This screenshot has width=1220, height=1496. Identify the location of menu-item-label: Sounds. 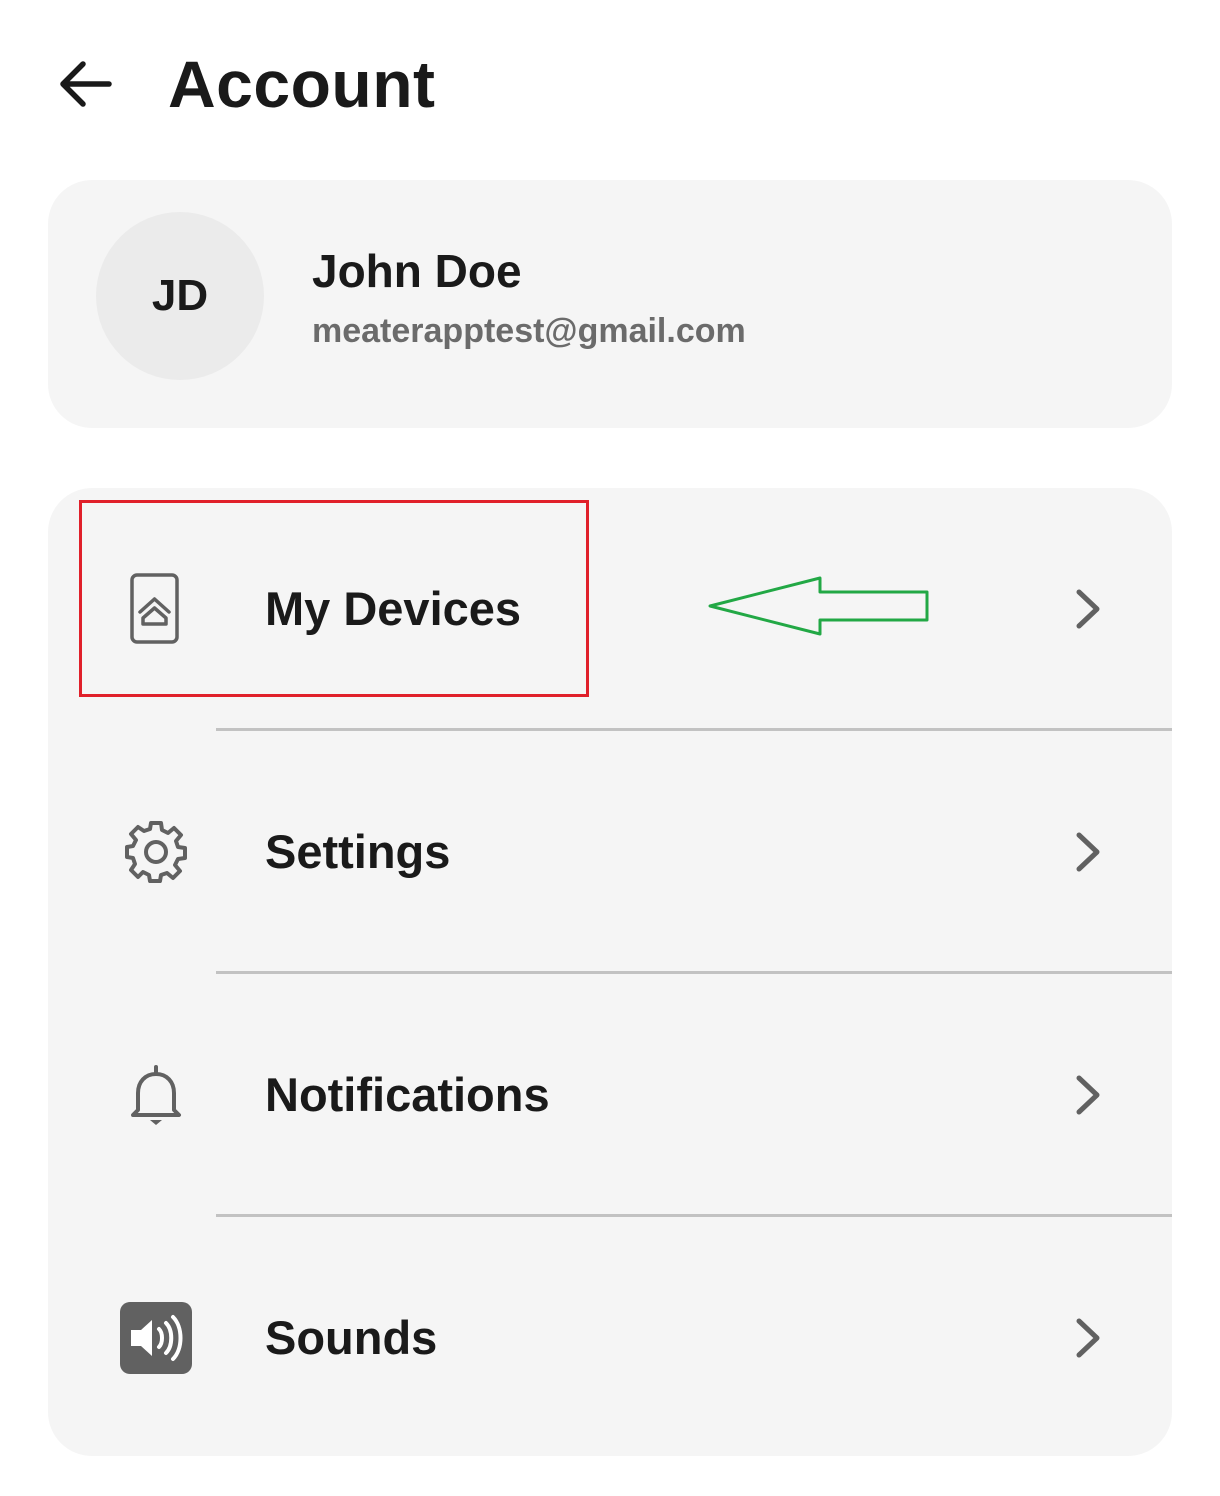
(351, 1337).